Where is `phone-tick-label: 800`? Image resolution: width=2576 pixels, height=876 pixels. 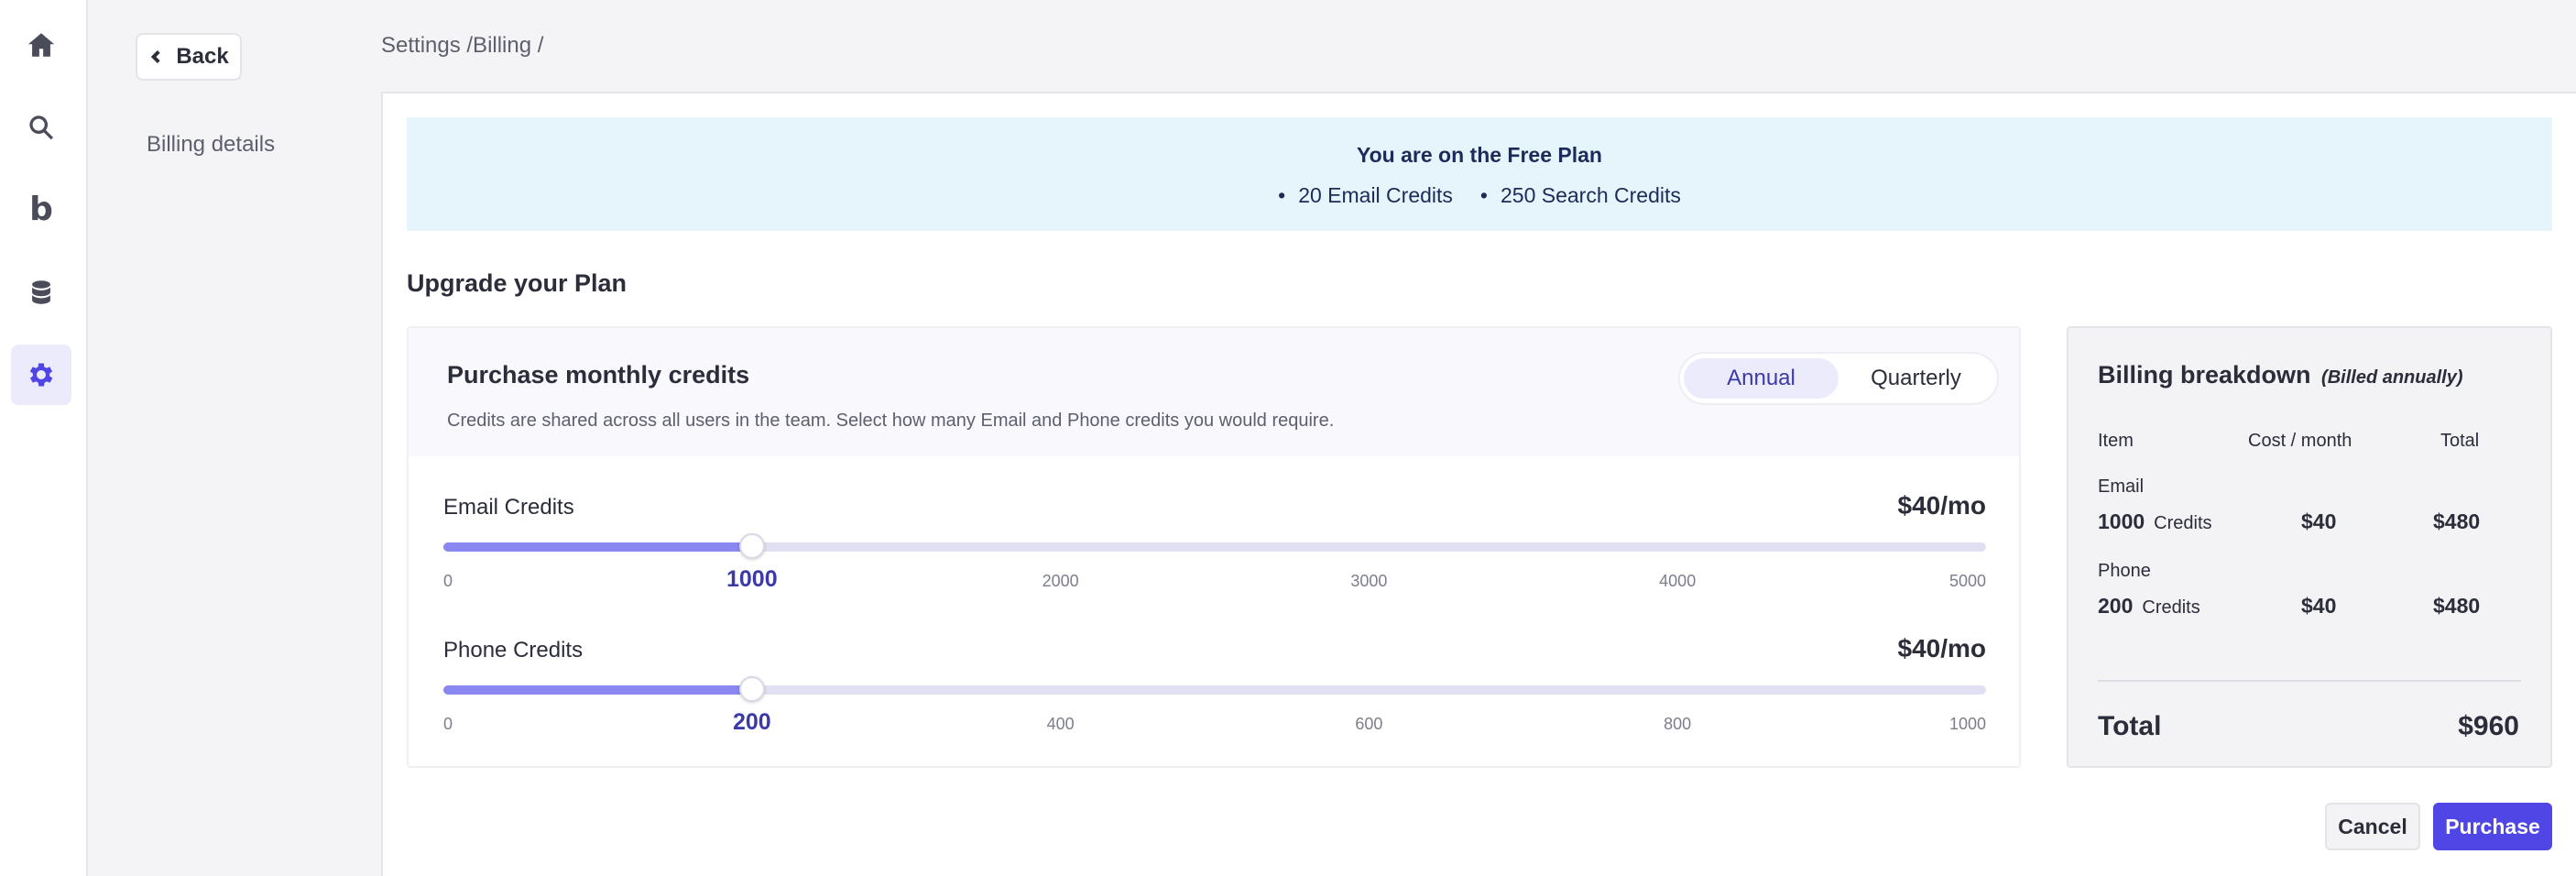
phone-tick-label: 800 is located at coordinates (1678, 724).